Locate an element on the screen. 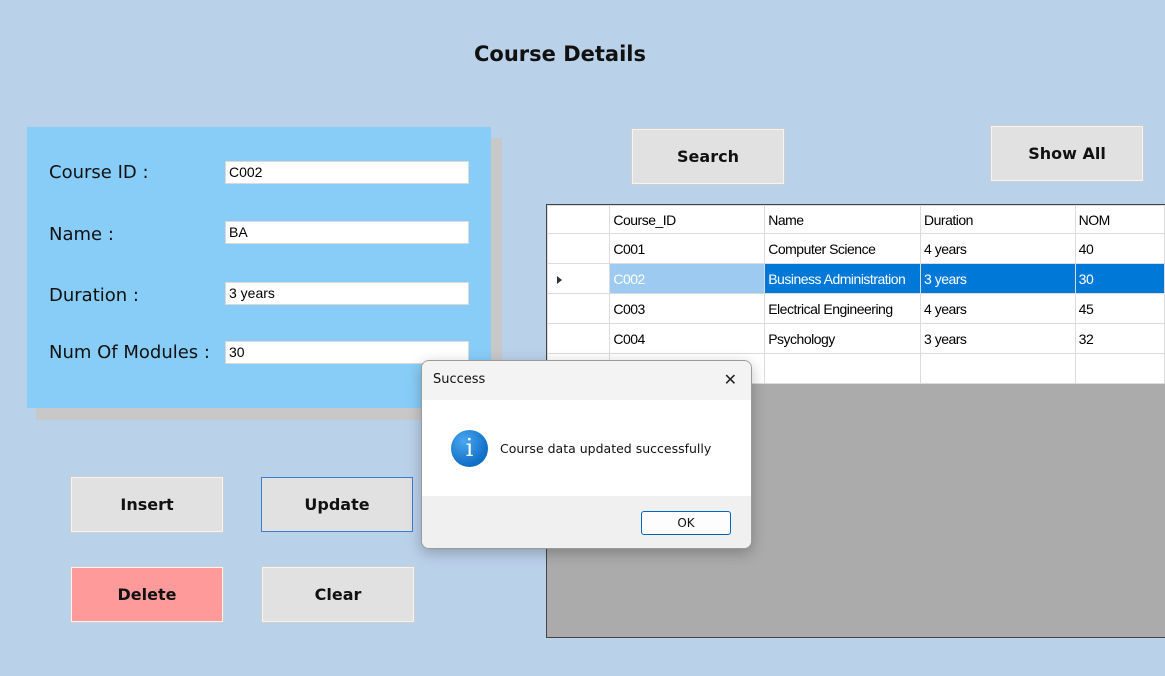 Image resolution: width=1165 pixels, height=676 pixels. page-title: Course Details is located at coordinates (560, 54).